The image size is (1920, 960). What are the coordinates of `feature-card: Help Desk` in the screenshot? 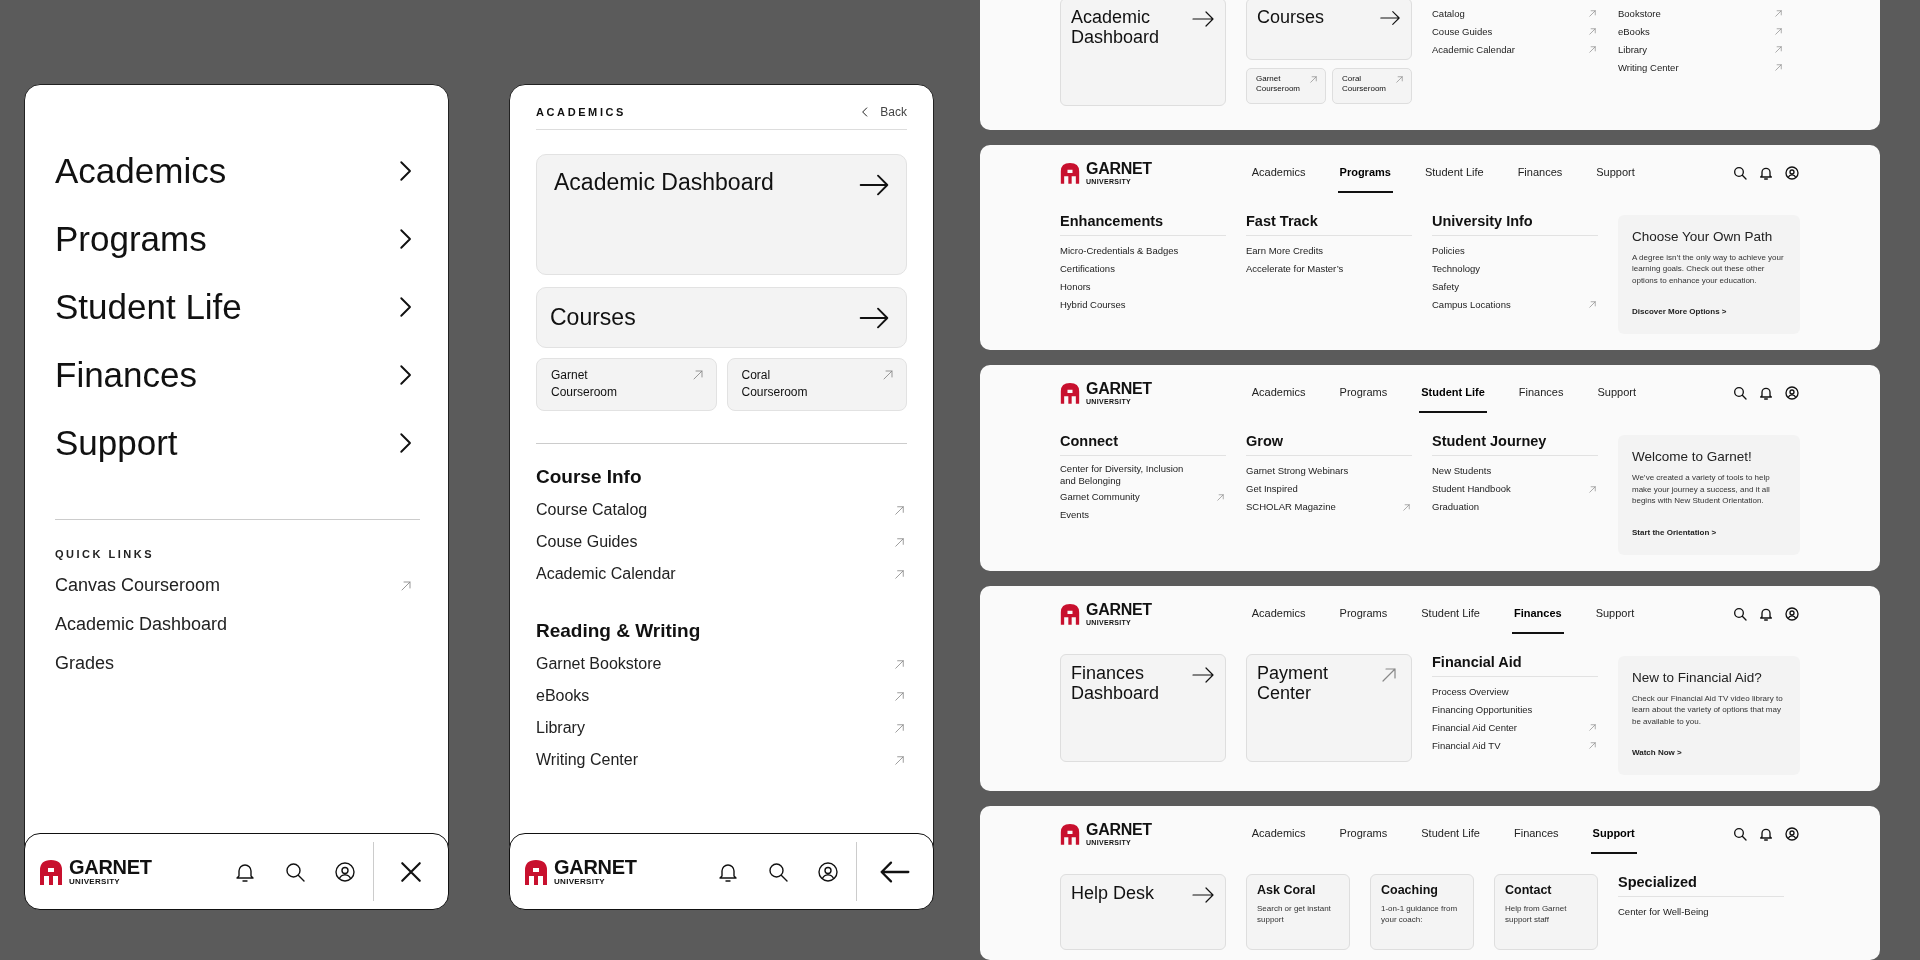 It's located at (1143, 912).